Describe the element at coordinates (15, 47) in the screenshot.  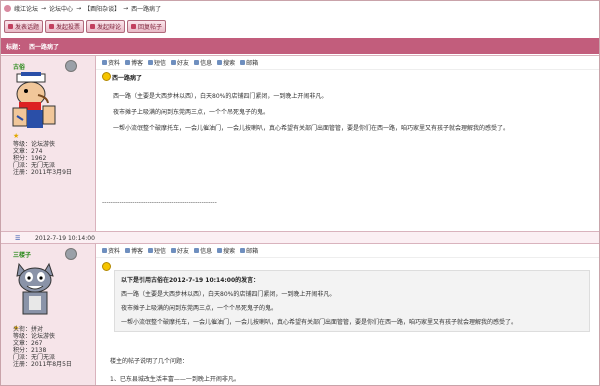
I see `thread-title-label: 标题：` at that location.